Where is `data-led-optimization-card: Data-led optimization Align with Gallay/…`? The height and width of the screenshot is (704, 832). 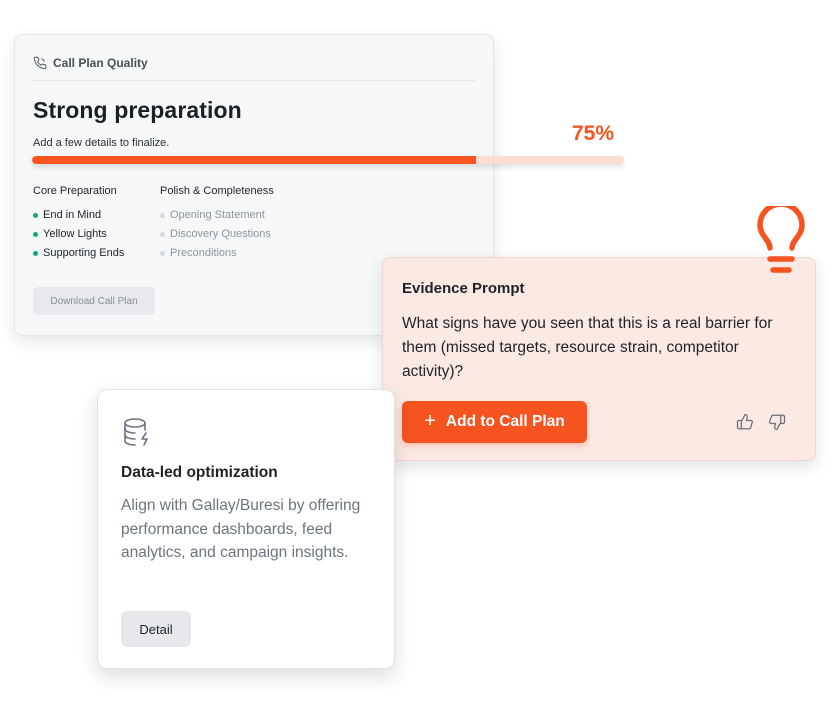
data-led-optimization-card: Data-led optimization Align with Gallay/… is located at coordinates (246, 529).